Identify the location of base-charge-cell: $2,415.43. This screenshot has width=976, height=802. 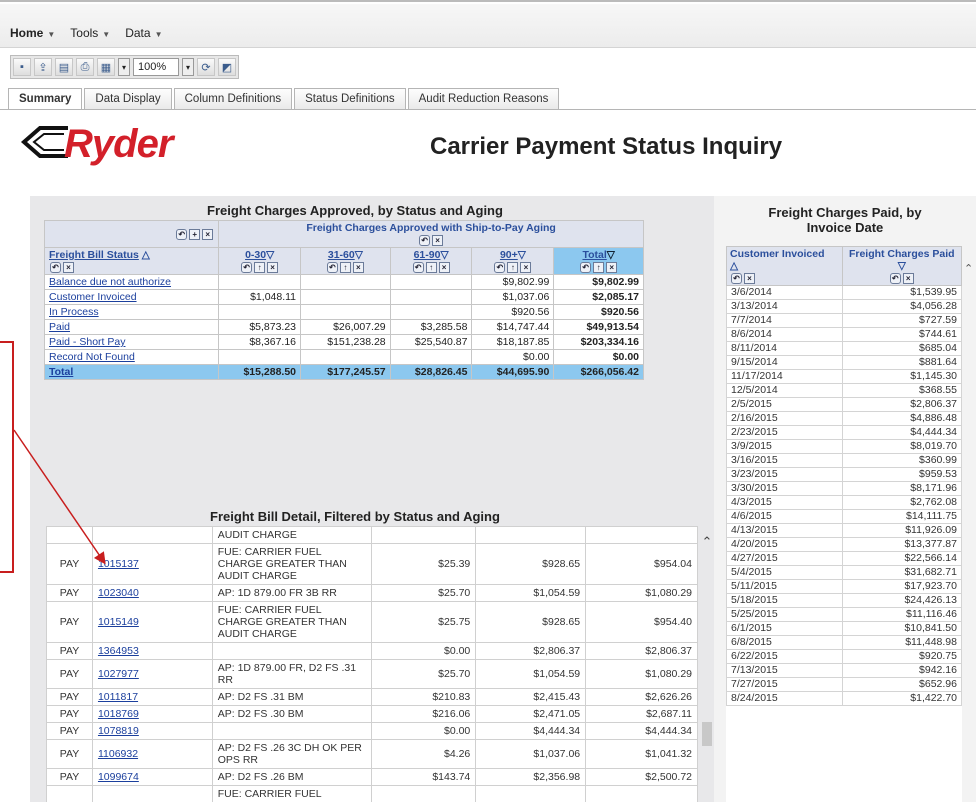
(531, 697).